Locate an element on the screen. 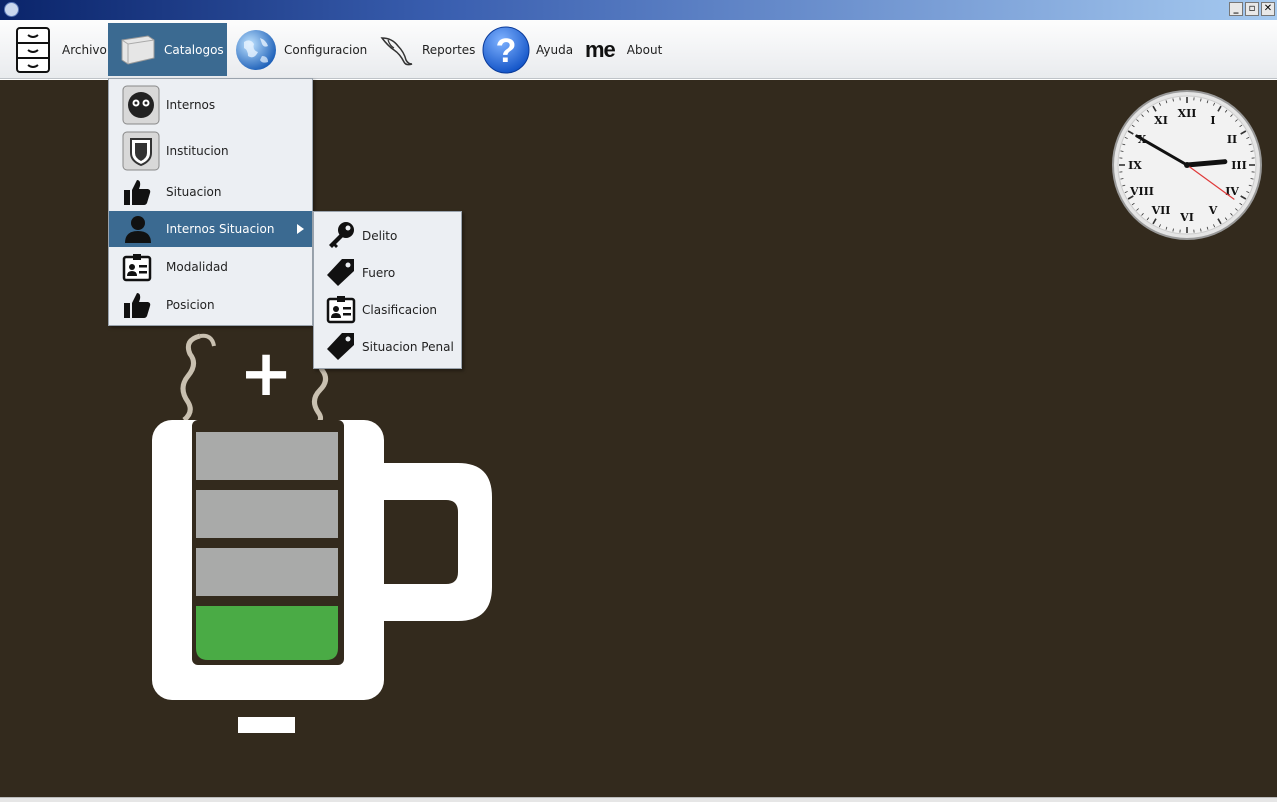 This screenshot has height=802, width=1277. window-controls: _ ▫ ✕ is located at coordinates (1252, 9).